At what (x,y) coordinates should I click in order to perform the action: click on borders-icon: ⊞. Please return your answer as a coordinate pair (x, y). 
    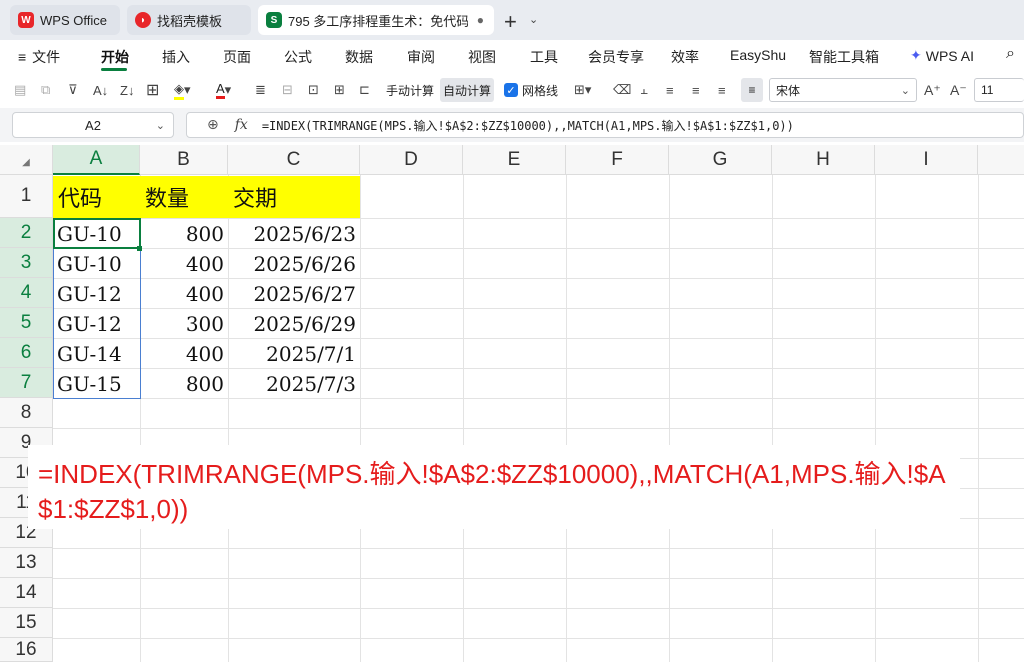
    Looking at the image, I should click on (152, 90).